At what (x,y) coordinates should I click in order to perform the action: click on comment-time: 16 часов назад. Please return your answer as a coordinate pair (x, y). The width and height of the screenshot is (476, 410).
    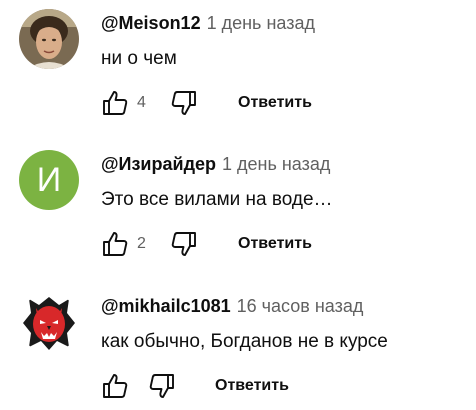
    Looking at the image, I should click on (300, 306).